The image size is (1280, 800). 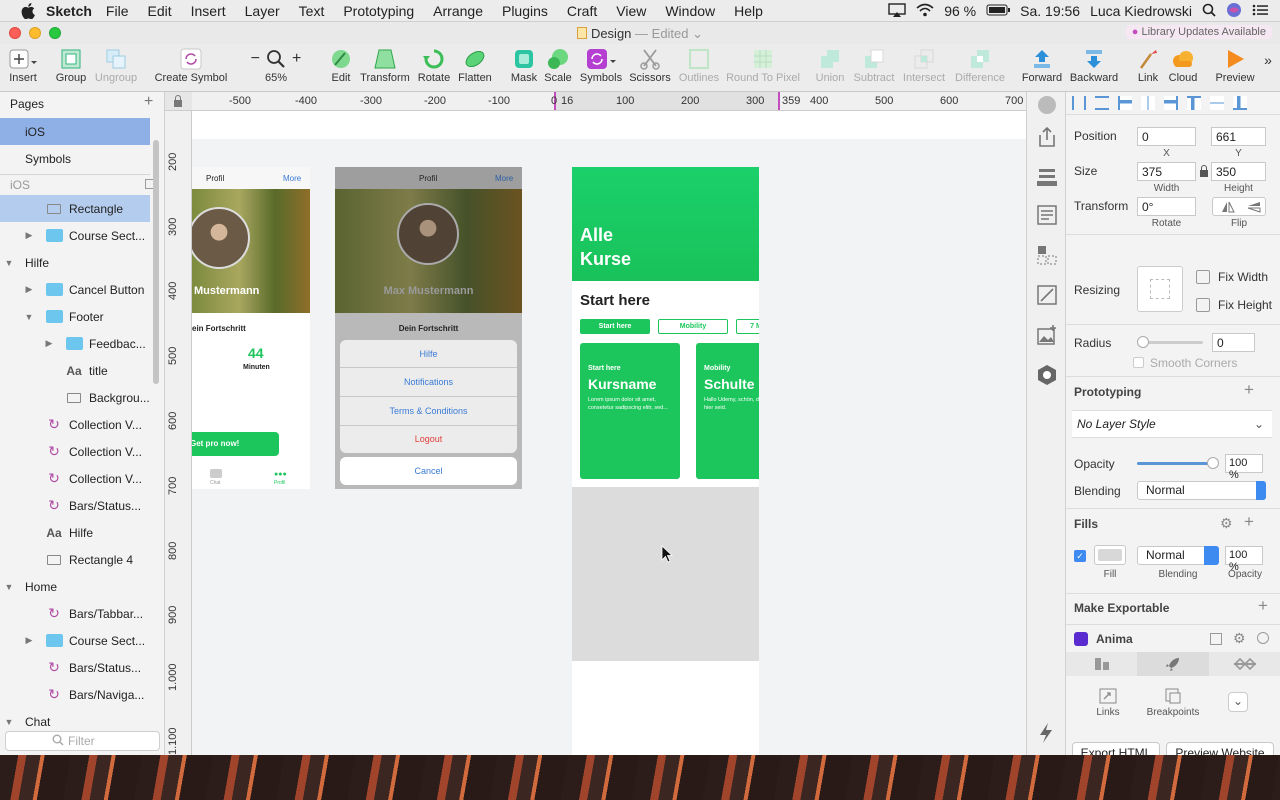 I want to click on smooth-corners-checkbox, so click(x=1138, y=362).